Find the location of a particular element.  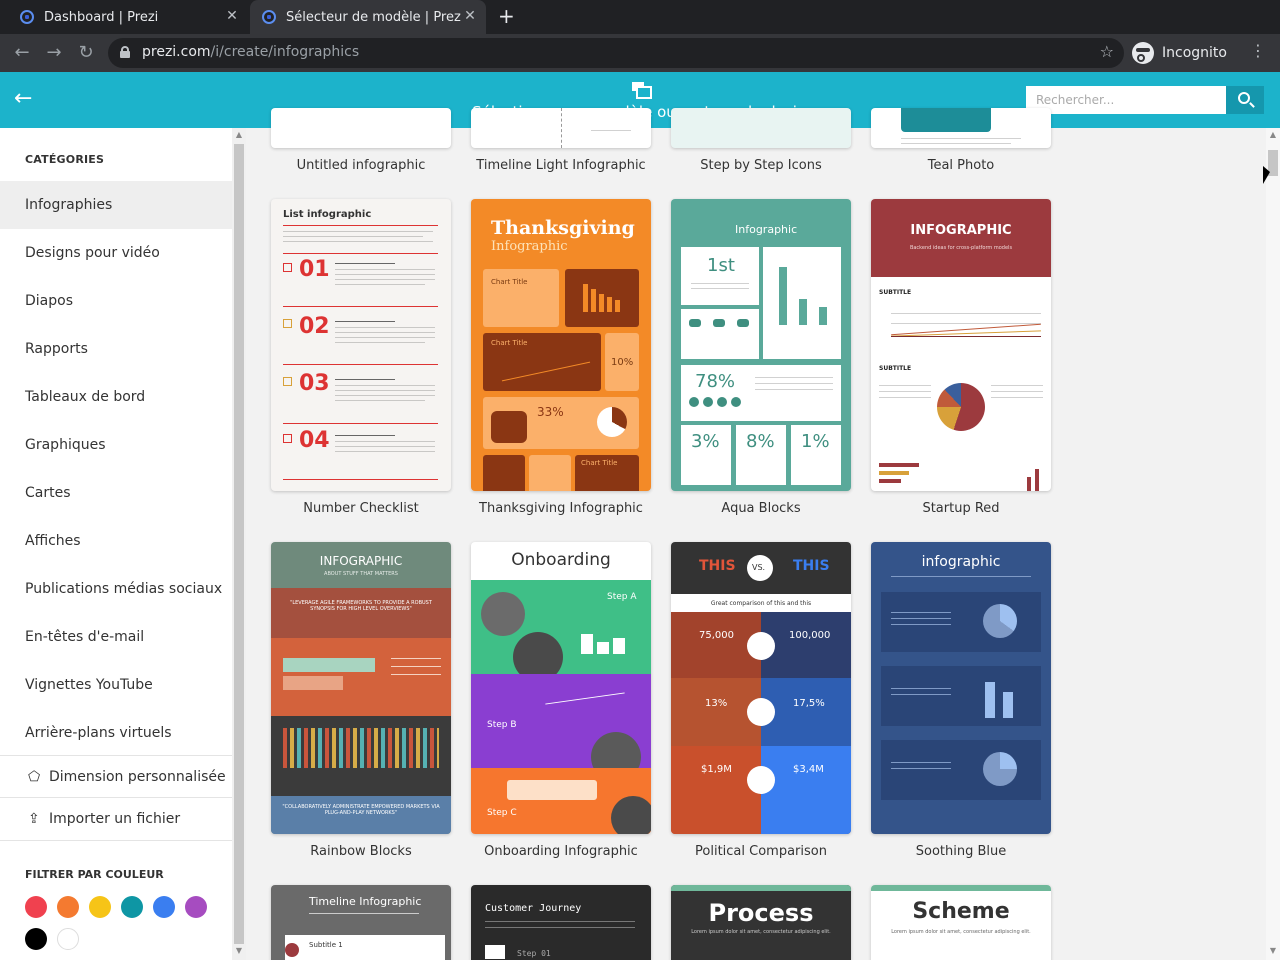

color-swatch-purple is located at coordinates (196, 907).